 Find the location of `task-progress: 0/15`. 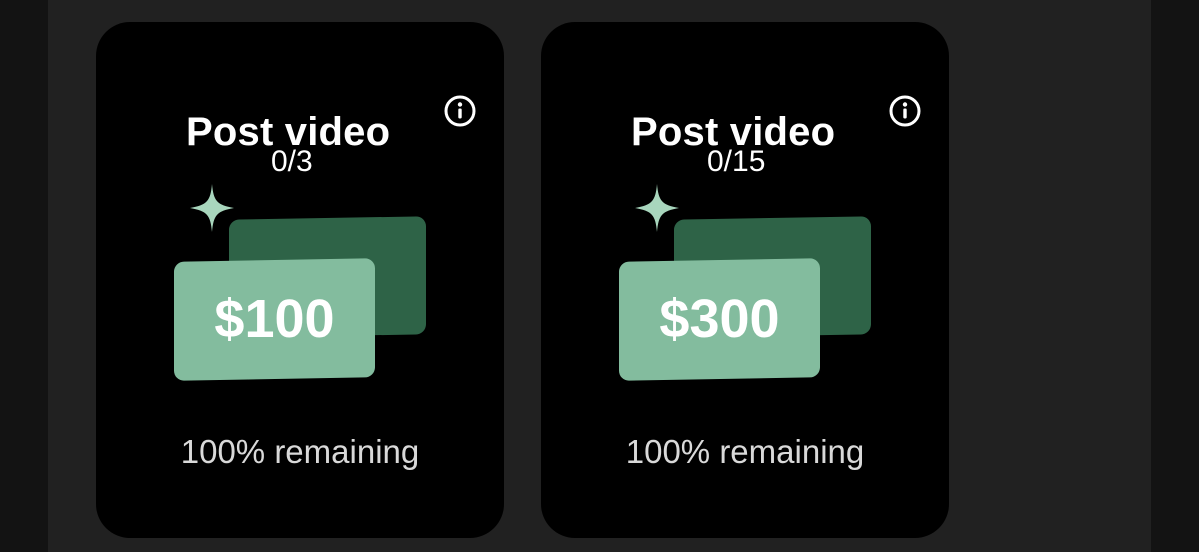

task-progress: 0/15 is located at coordinates (736, 161).